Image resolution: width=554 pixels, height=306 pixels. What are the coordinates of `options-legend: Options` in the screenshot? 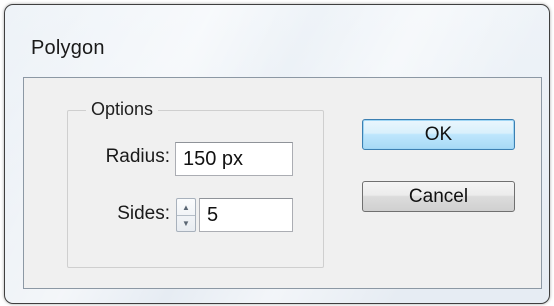 It's located at (122, 109).